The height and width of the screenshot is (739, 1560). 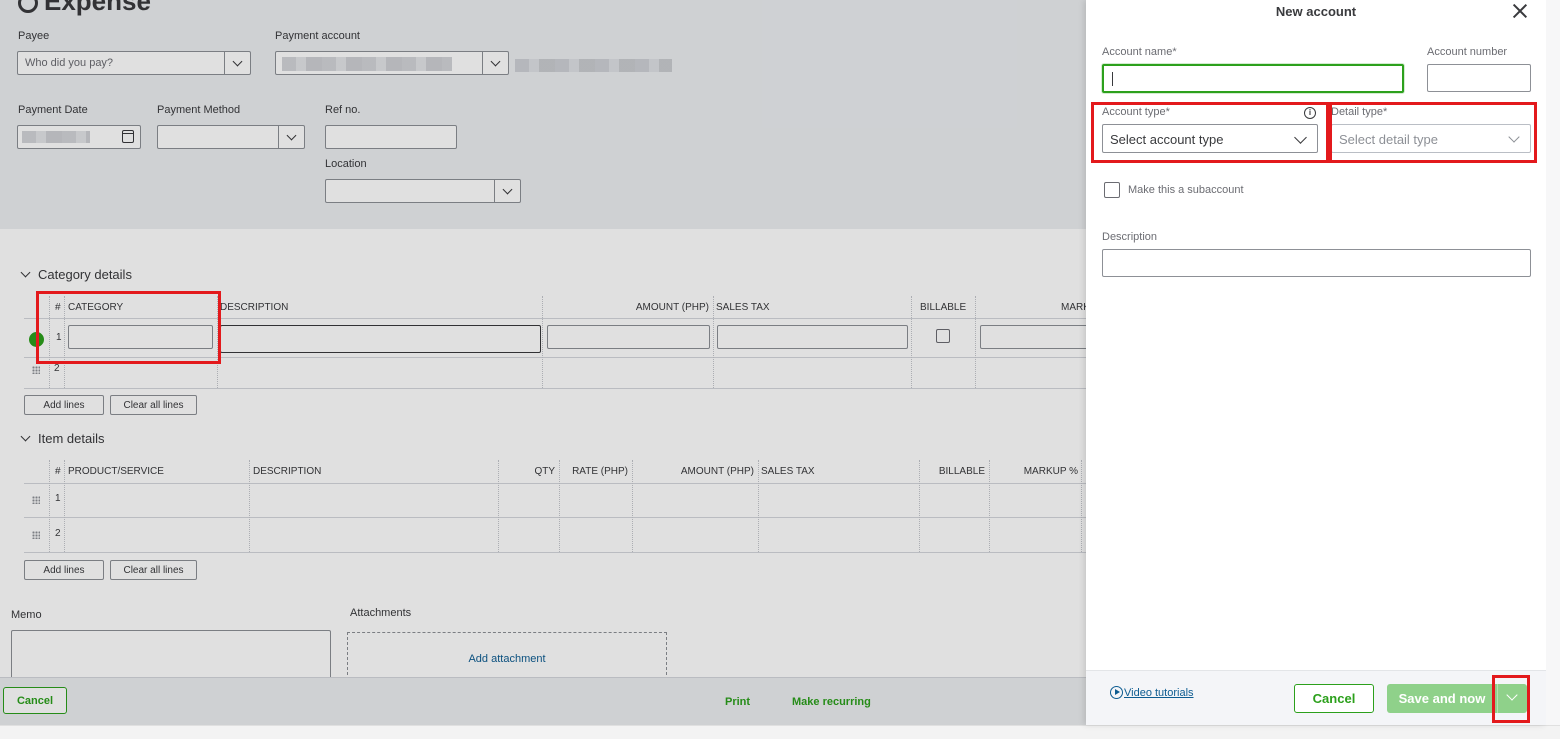 What do you see at coordinates (1112, 79) in the screenshot?
I see `text-cursor` at bounding box center [1112, 79].